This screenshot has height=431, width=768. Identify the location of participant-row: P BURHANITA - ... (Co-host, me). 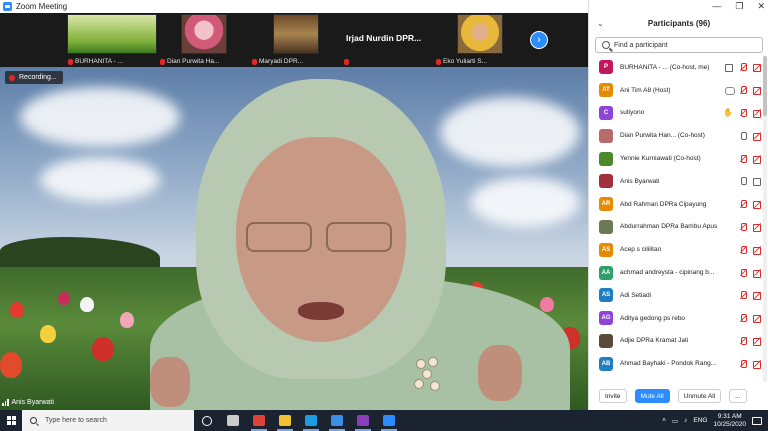
(676, 67).